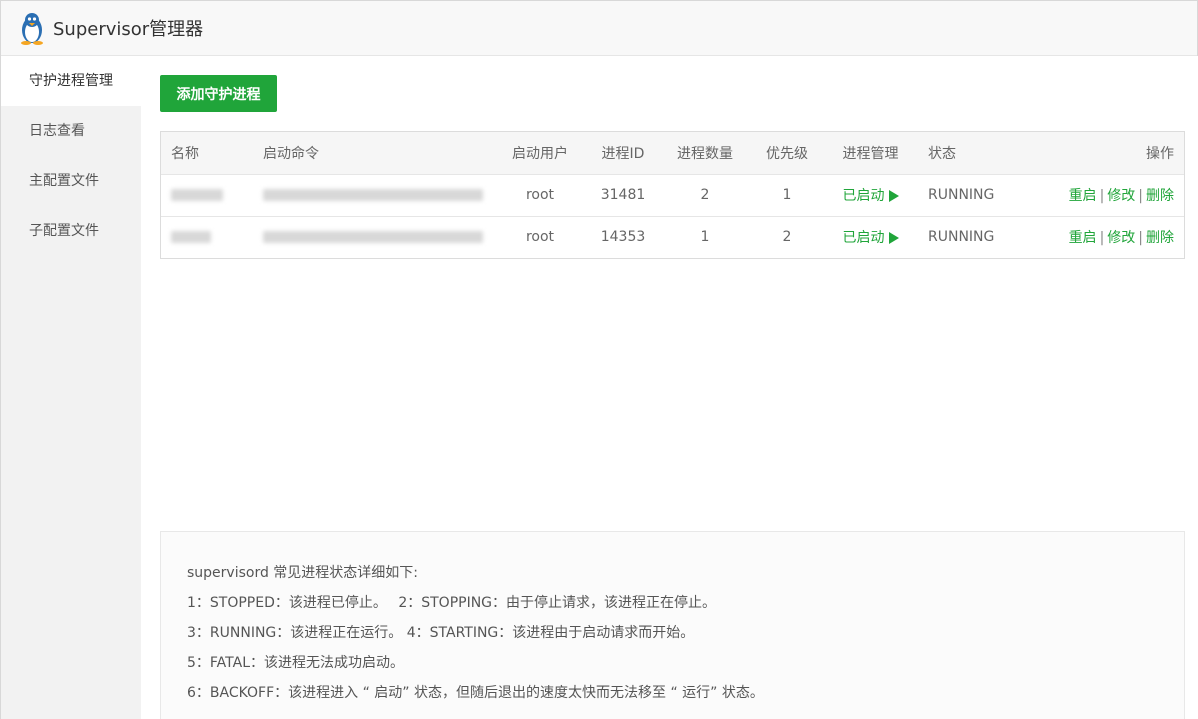 Image resolution: width=1198 pixels, height=719 pixels. What do you see at coordinates (705, 153) in the screenshot?
I see `header-count: 进程数量` at bounding box center [705, 153].